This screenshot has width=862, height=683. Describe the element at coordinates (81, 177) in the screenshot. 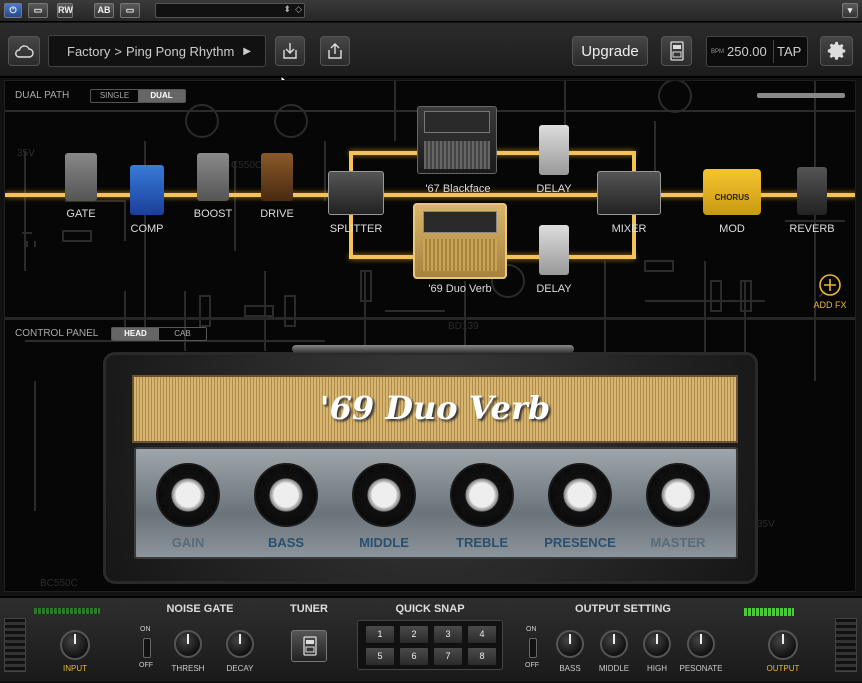

I see `gate-pedal` at that location.